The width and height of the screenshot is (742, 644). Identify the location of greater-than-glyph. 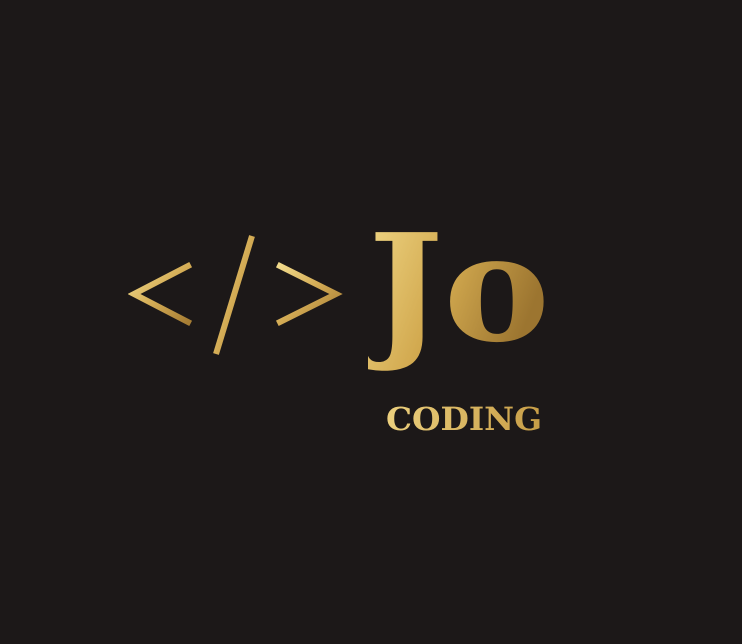
(309, 294).